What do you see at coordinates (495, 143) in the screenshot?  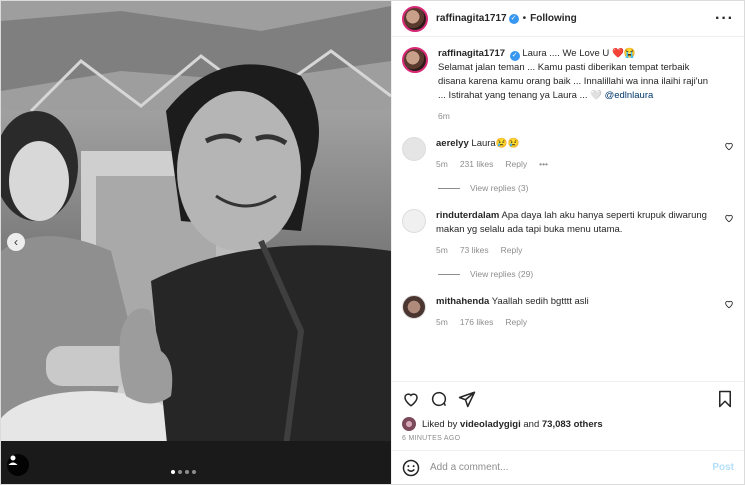 I see `comment-text: Laura😢😢` at bounding box center [495, 143].